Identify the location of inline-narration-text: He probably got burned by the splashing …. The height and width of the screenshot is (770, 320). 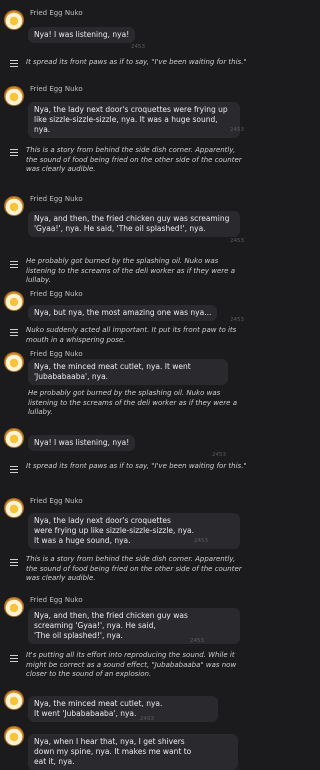
(132, 402).